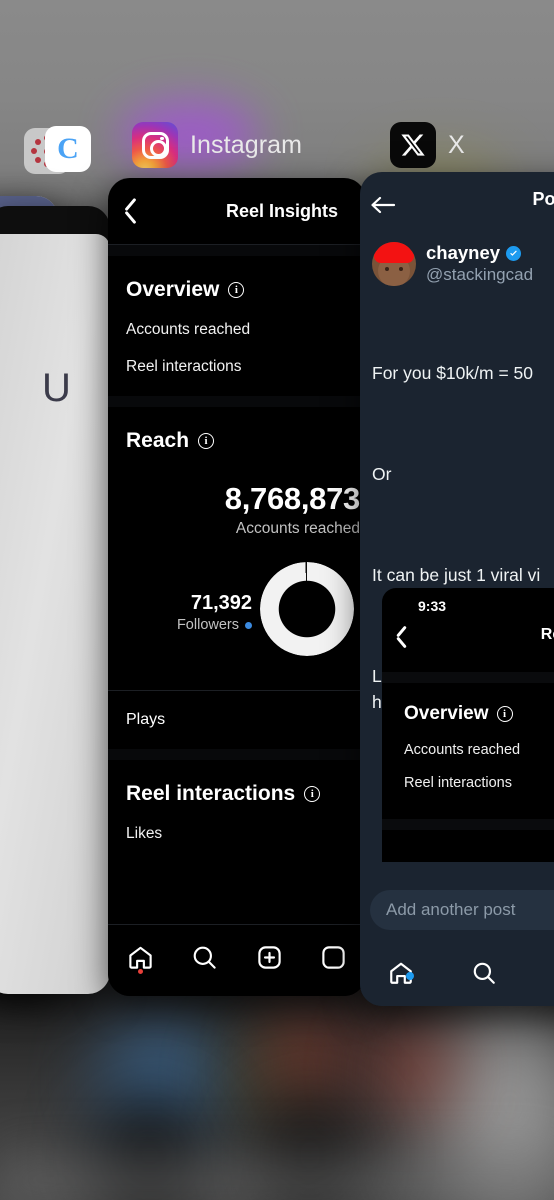  Describe the element at coordinates (292, 498) in the screenshot. I see `accounts-reached-value: 8,768,873` at that location.